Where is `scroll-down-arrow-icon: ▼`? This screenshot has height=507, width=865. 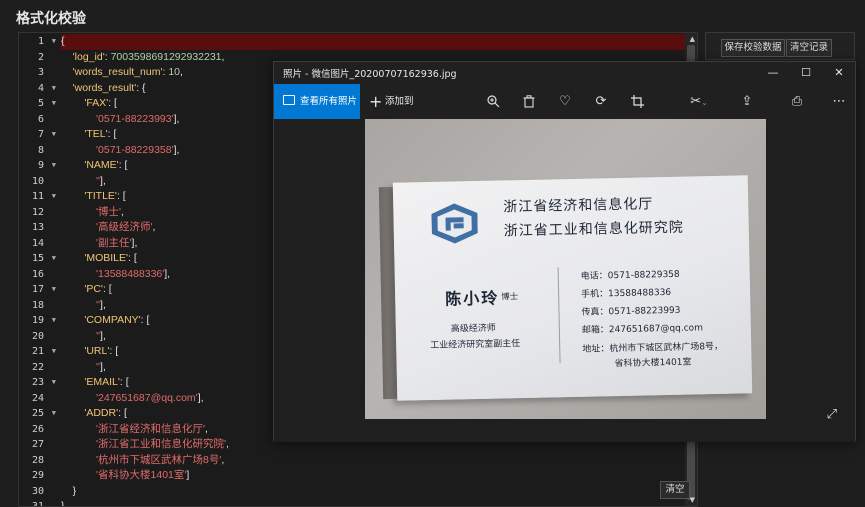
scroll-down-arrow-icon: ▼ is located at coordinates (692, 500).